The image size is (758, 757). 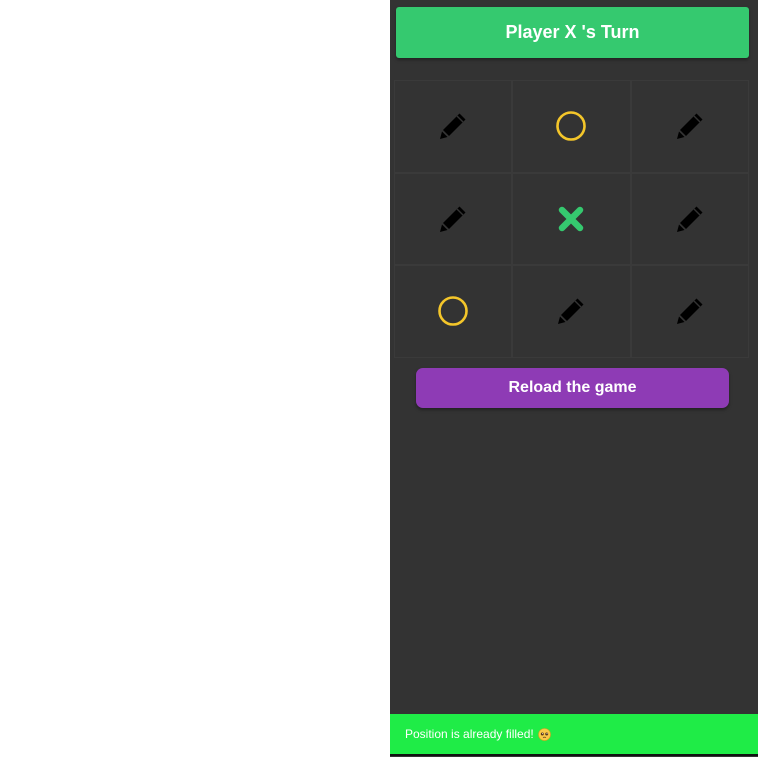 I want to click on turn-text: Player X 's Turn, so click(x=572, y=32).